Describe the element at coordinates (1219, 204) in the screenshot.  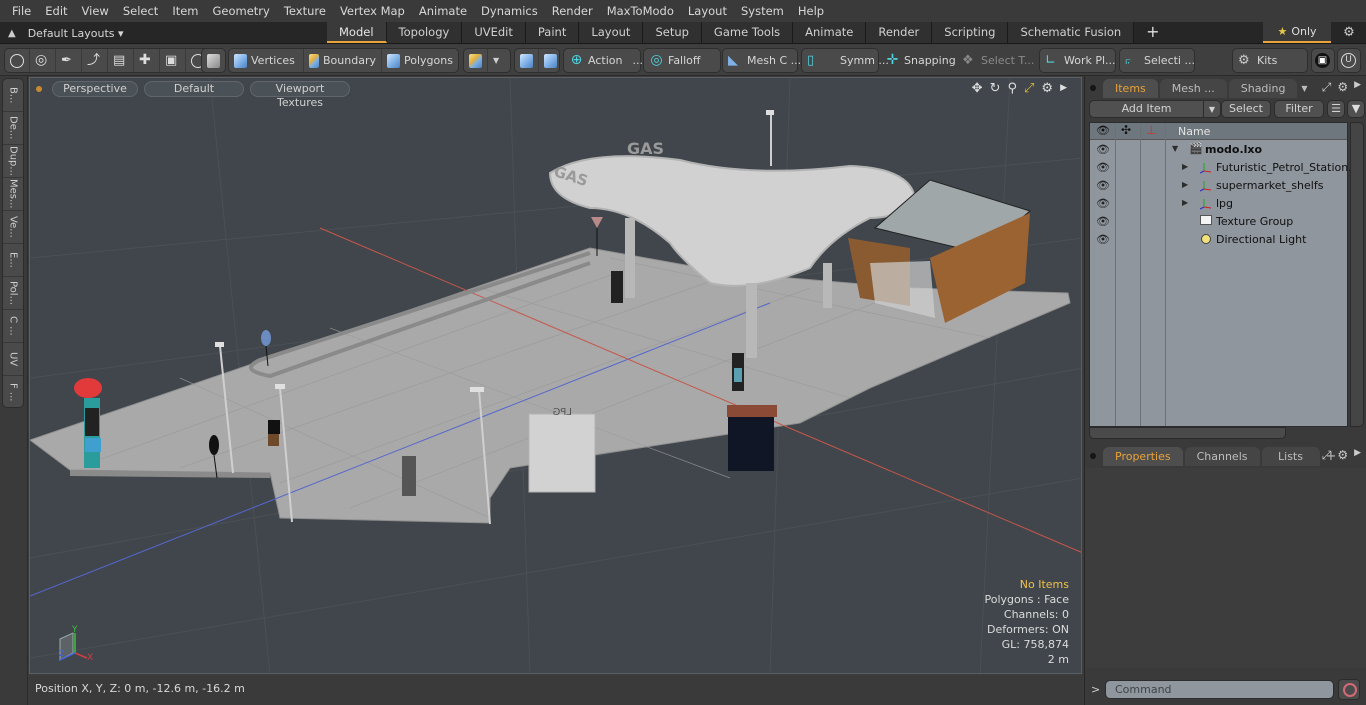
I see `tree-row-lpg: 👁 ▶ lpg` at that location.